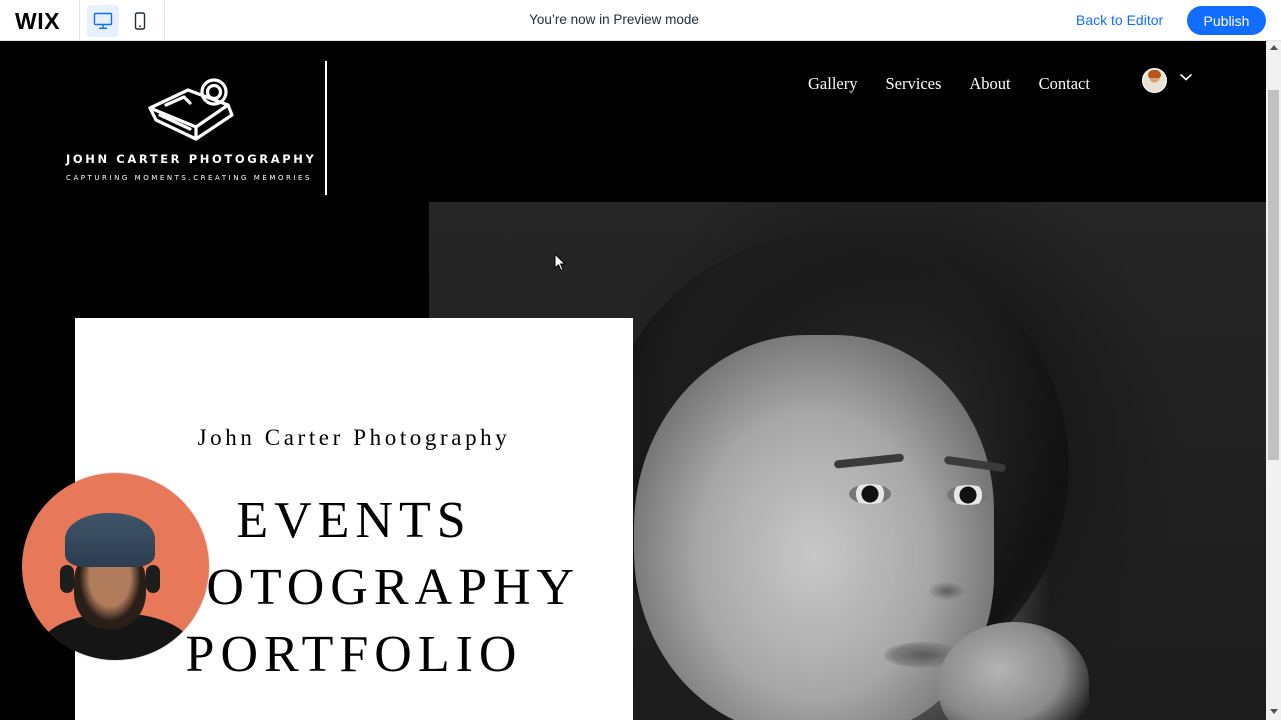 The width and height of the screenshot is (1281, 720). What do you see at coordinates (191, 159) in the screenshot?
I see `brand-name: JOHN CARTER PHOTOGRAPHY` at bounding box center [191, 159].